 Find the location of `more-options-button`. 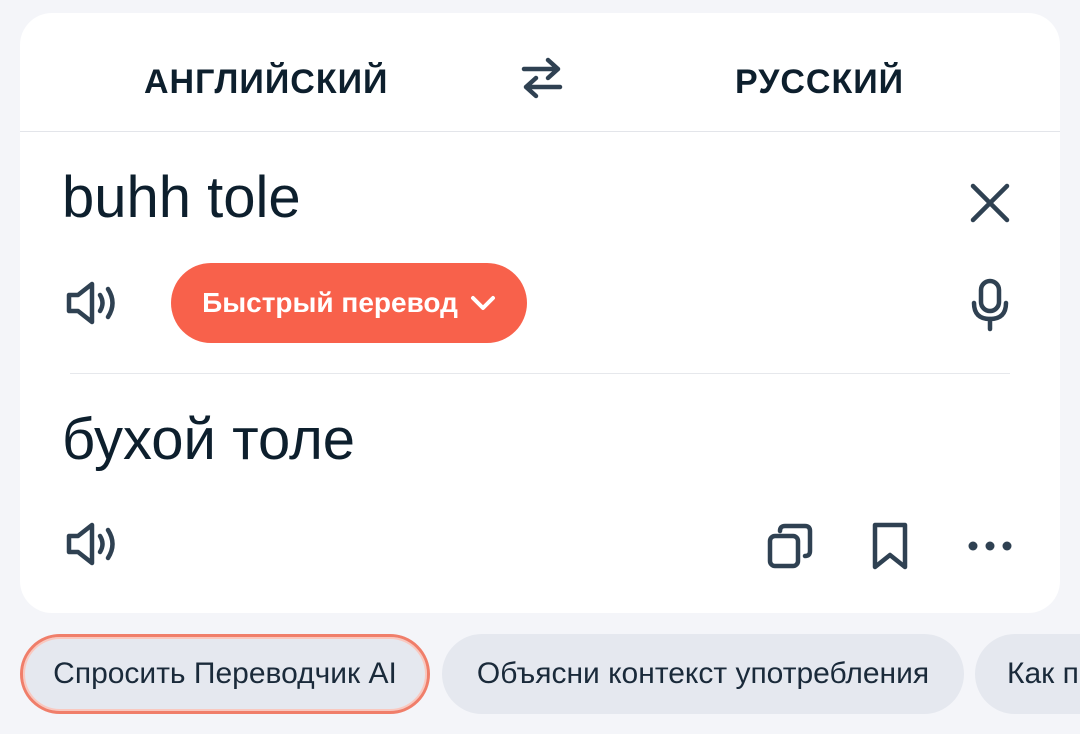

more-options-button is located at coordinates (990, 546).